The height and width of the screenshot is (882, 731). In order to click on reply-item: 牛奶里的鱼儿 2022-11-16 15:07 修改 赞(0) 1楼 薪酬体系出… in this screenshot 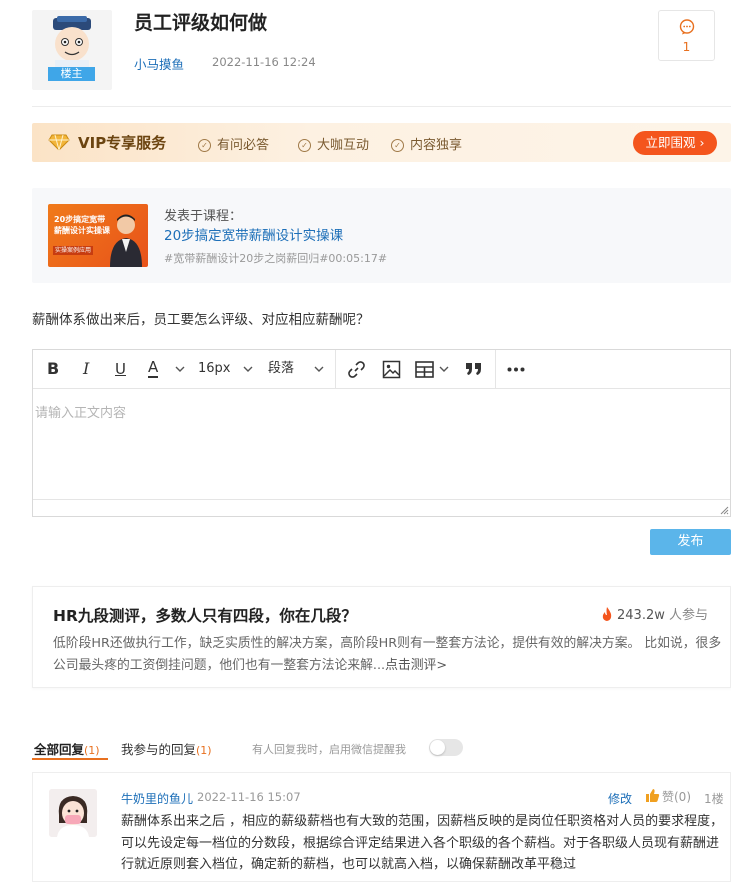, I will do `click(381, 827)`.